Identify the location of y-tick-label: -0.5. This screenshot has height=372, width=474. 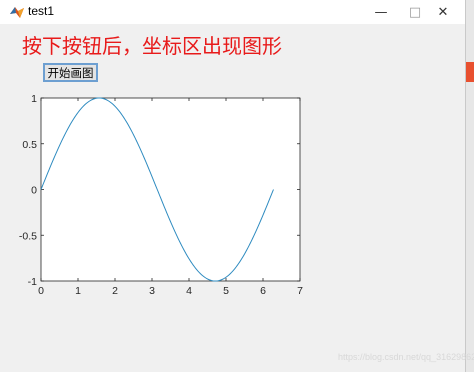
(28, 236).